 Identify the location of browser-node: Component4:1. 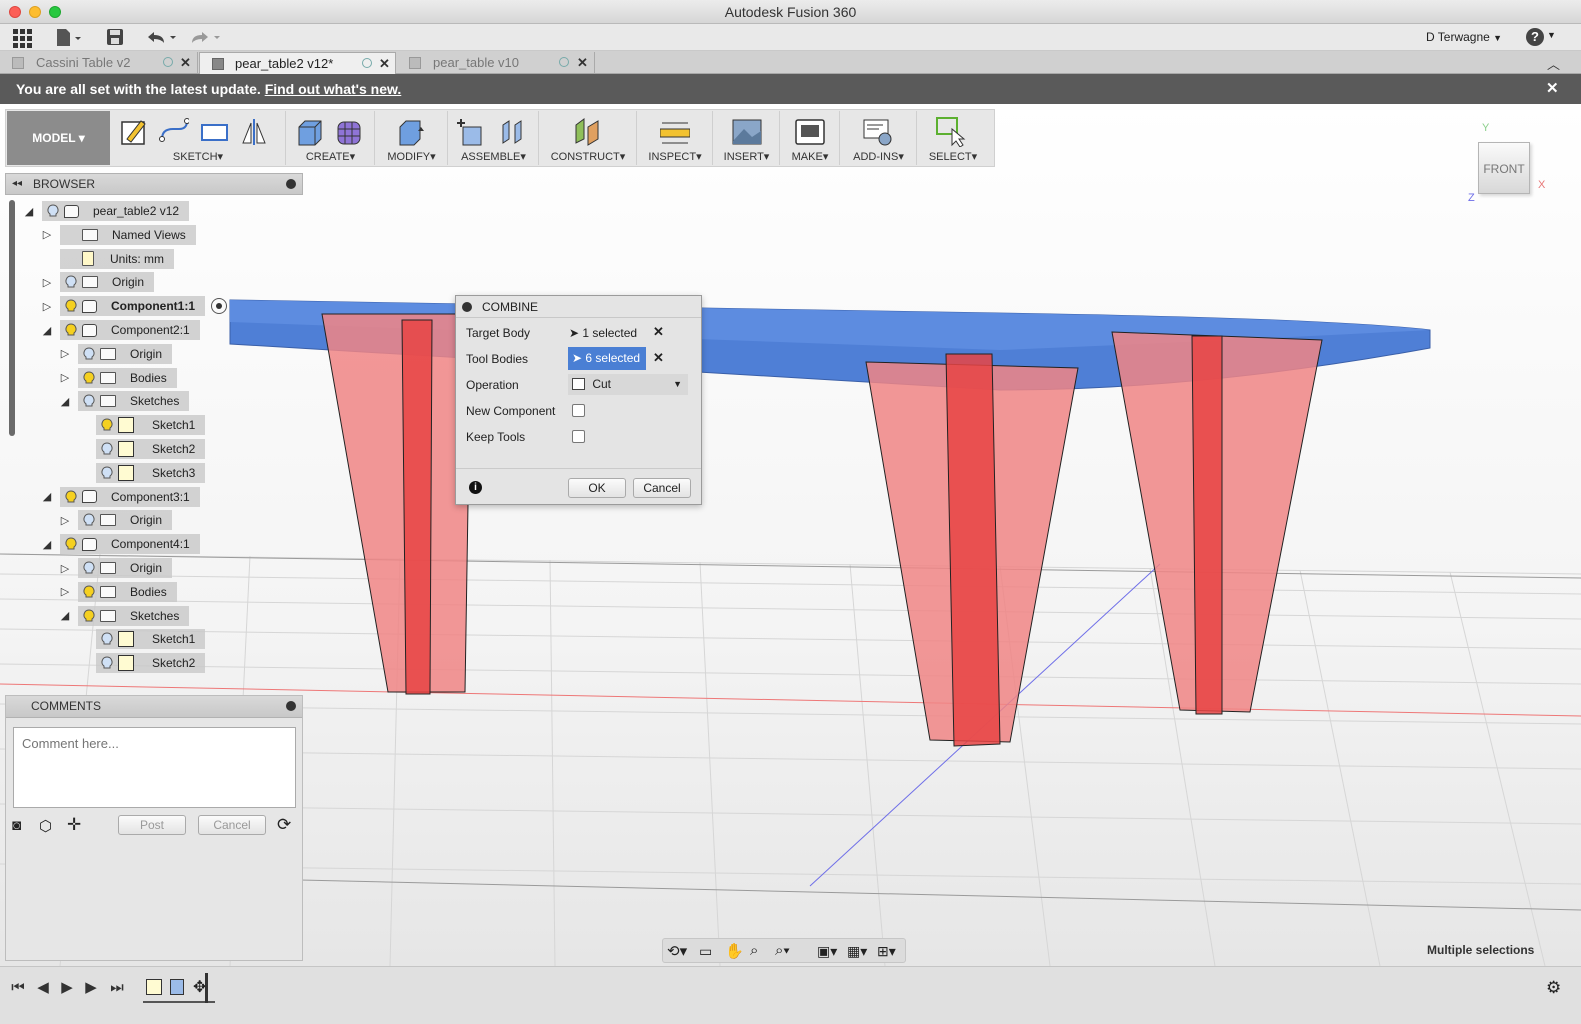
(130, 544).